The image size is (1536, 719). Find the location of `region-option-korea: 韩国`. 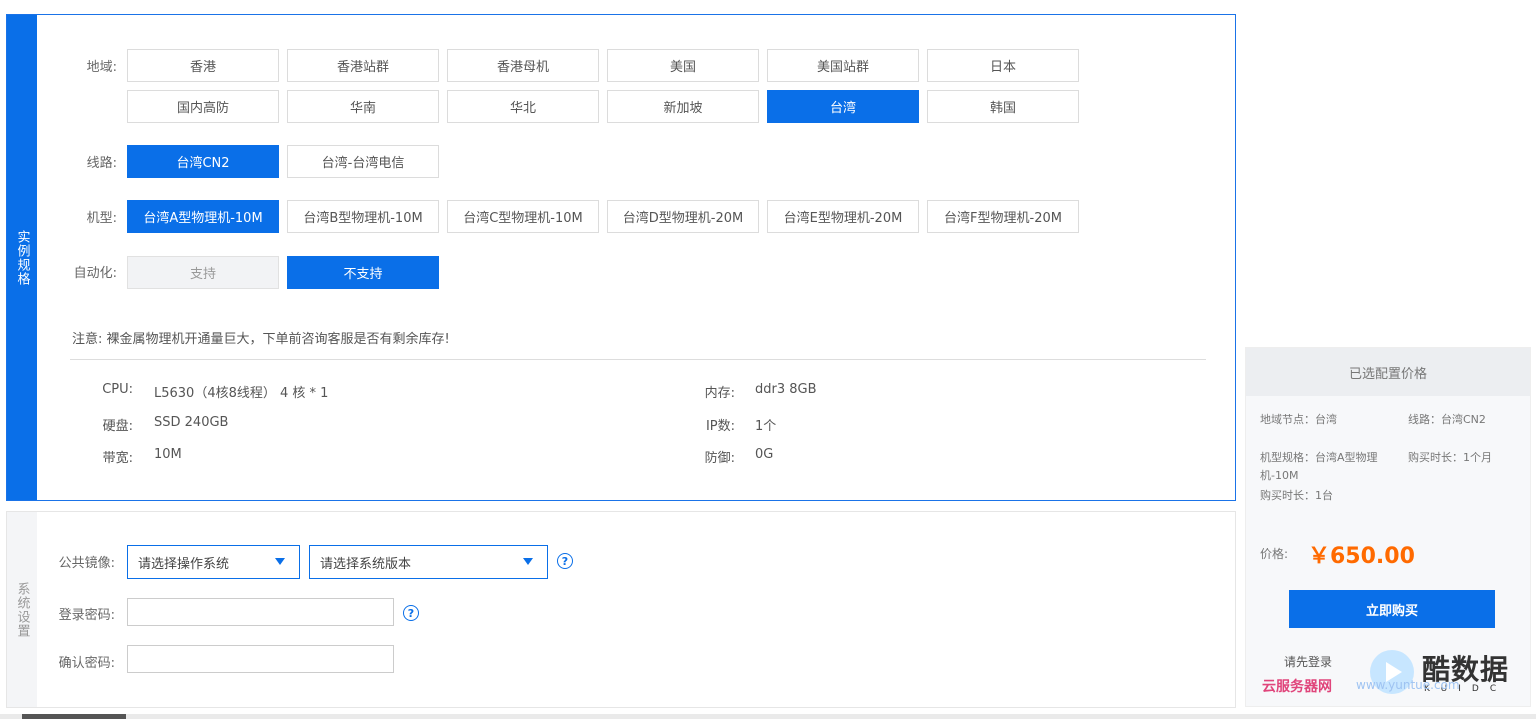

region-option-korea: 韩国 is located at coordinates (1003, 106).